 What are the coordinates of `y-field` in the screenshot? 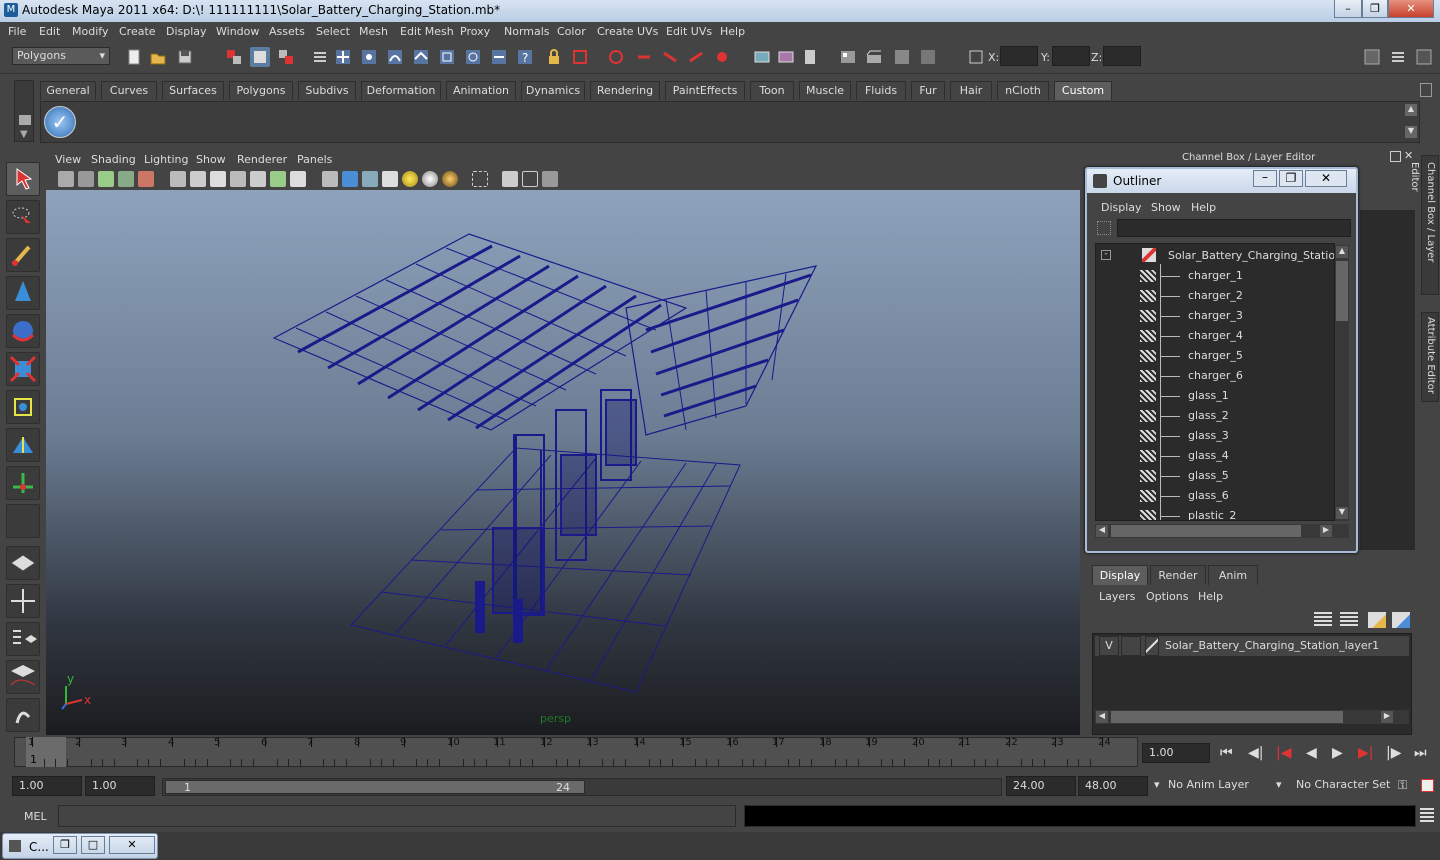 It's located at (1071, 56).